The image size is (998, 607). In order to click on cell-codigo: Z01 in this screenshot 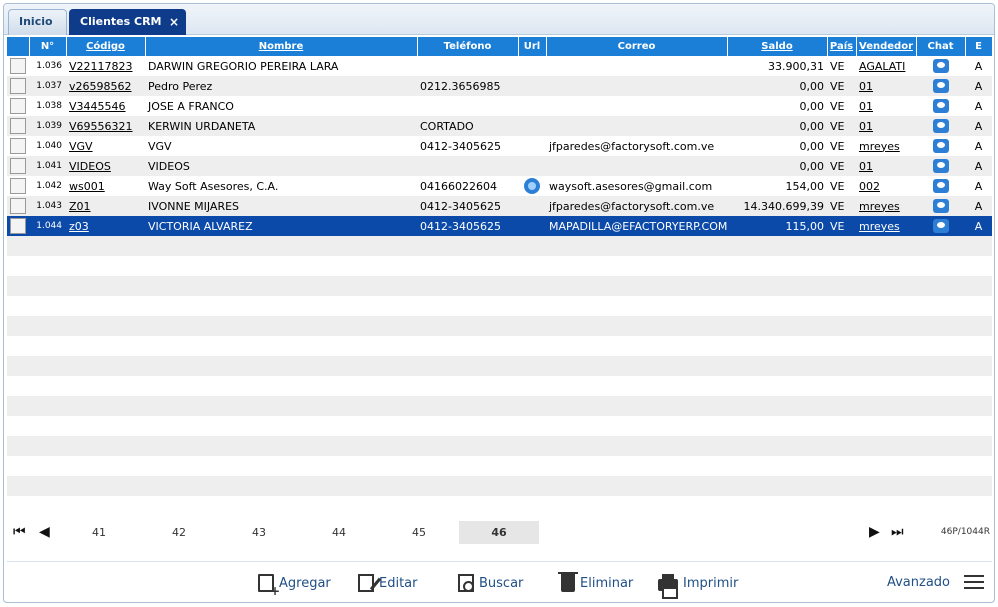, I will do `click(105, 206)`.